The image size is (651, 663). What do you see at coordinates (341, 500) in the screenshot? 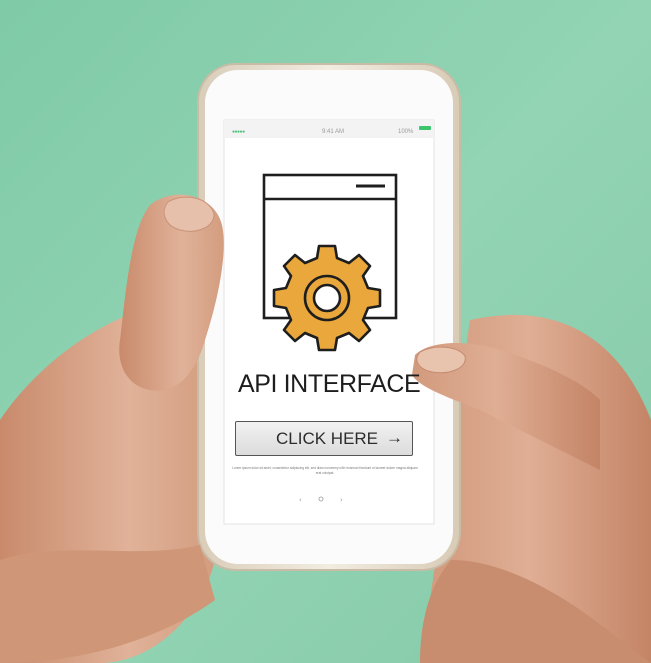
I see `pagination-next: ›` at bounding box center [341, 500].